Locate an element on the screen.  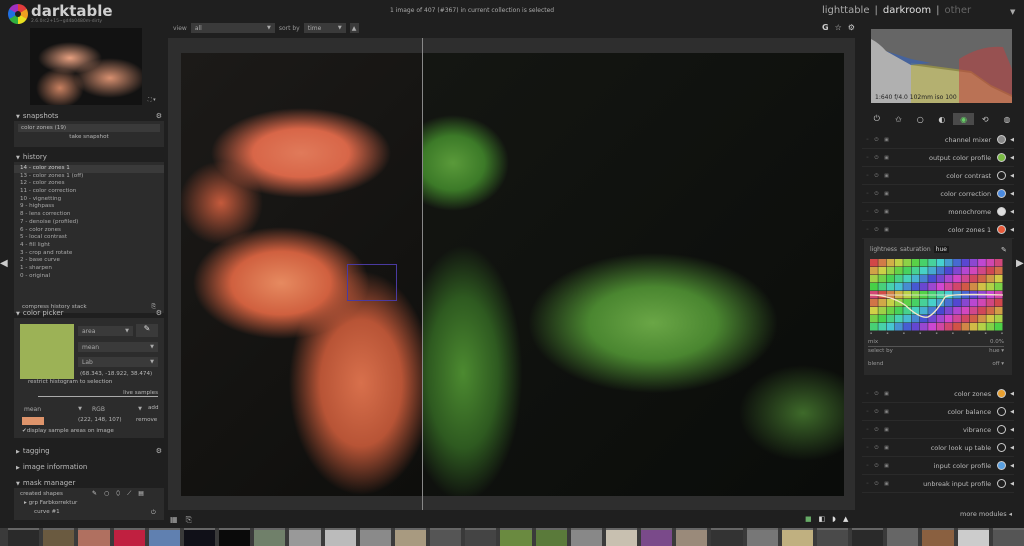
more-modules-button: more modules ◂ is located at coordinates (986, 514).